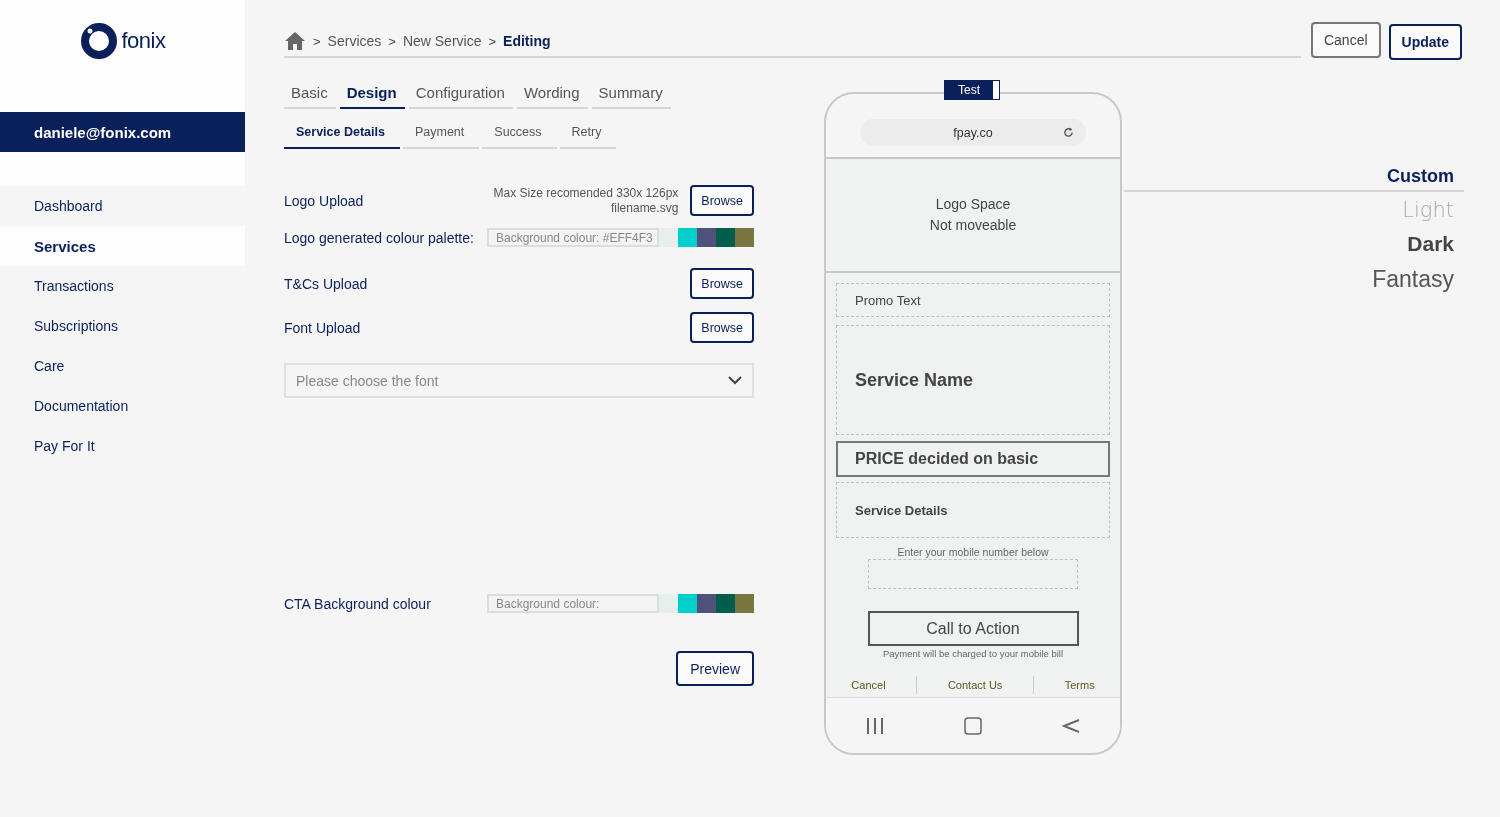  I want to click on service-details-area: Service Details, so click(973, 510).